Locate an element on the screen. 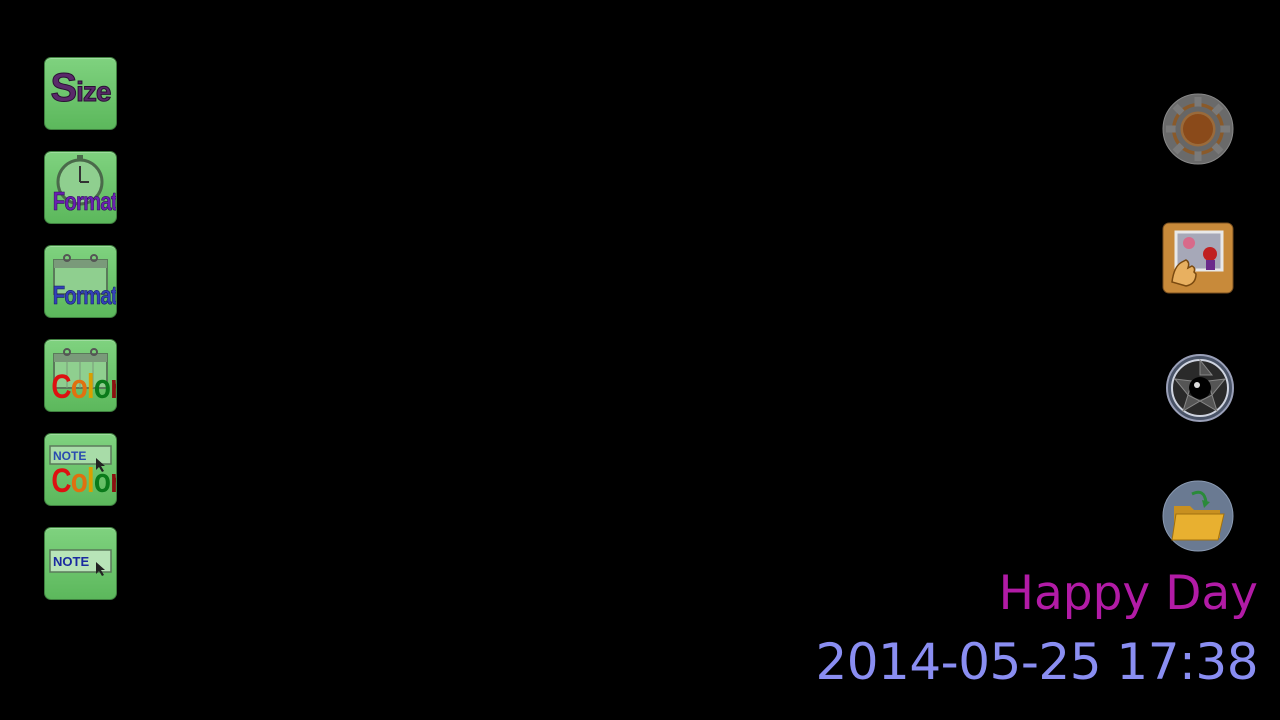  note-color-button: NOTE Color is located at coordinates (80, 469).